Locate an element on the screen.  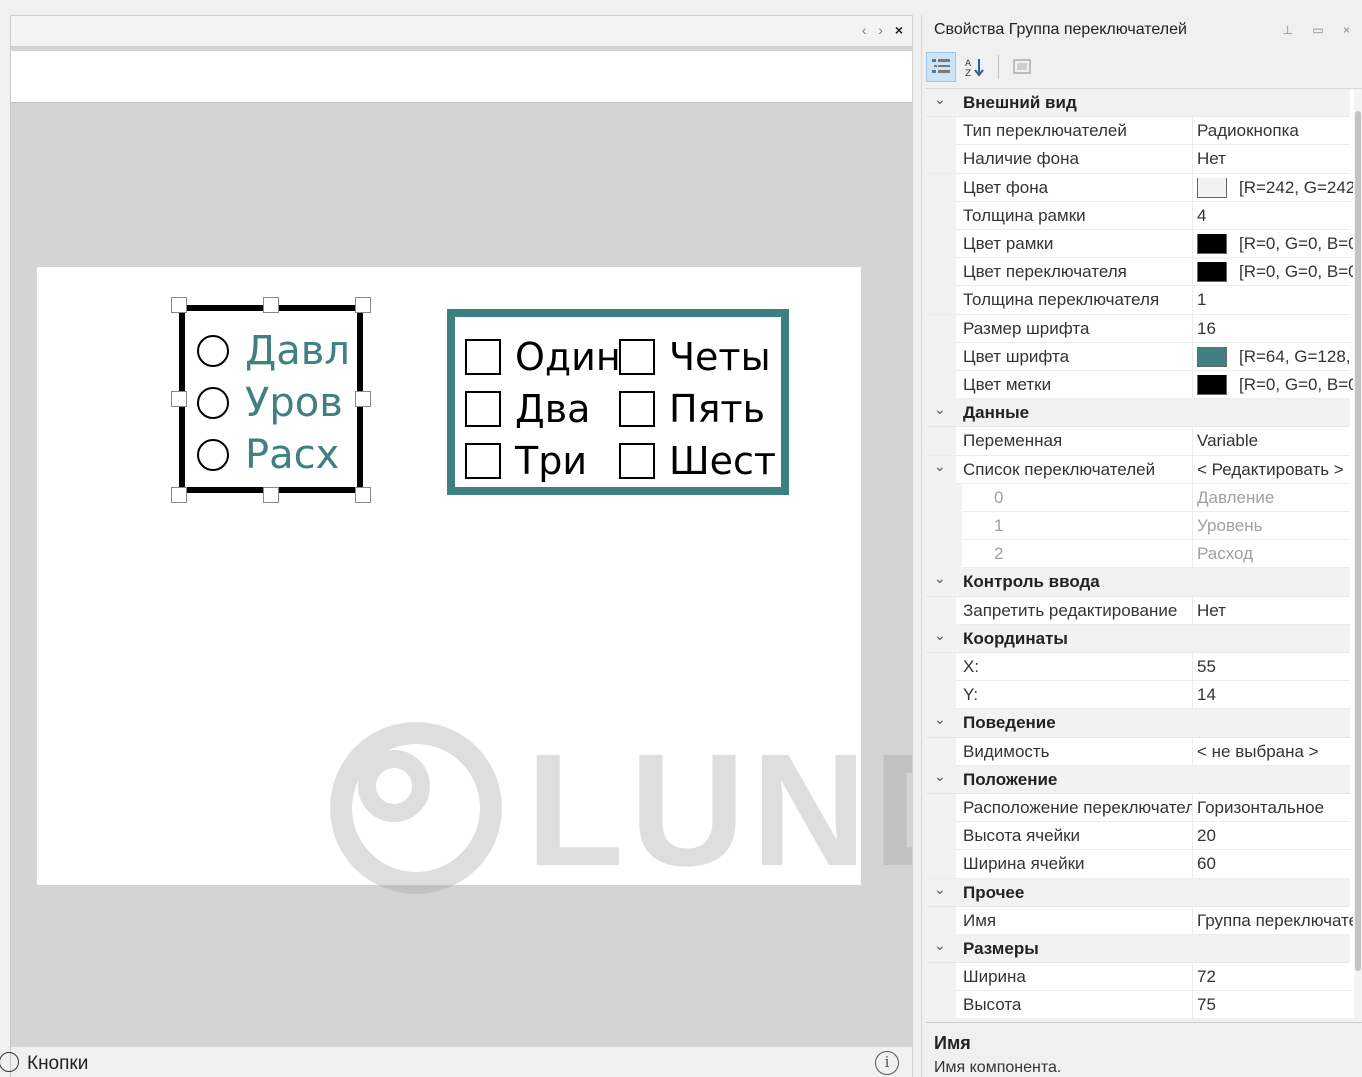
property-row: Толщина переключателя 1 is located at coordinates (1139, 300).